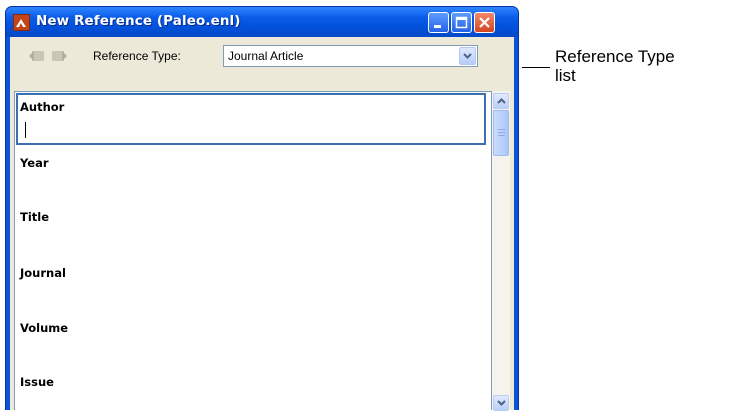  I want to click on scroll-up-button, so click(501, 101).